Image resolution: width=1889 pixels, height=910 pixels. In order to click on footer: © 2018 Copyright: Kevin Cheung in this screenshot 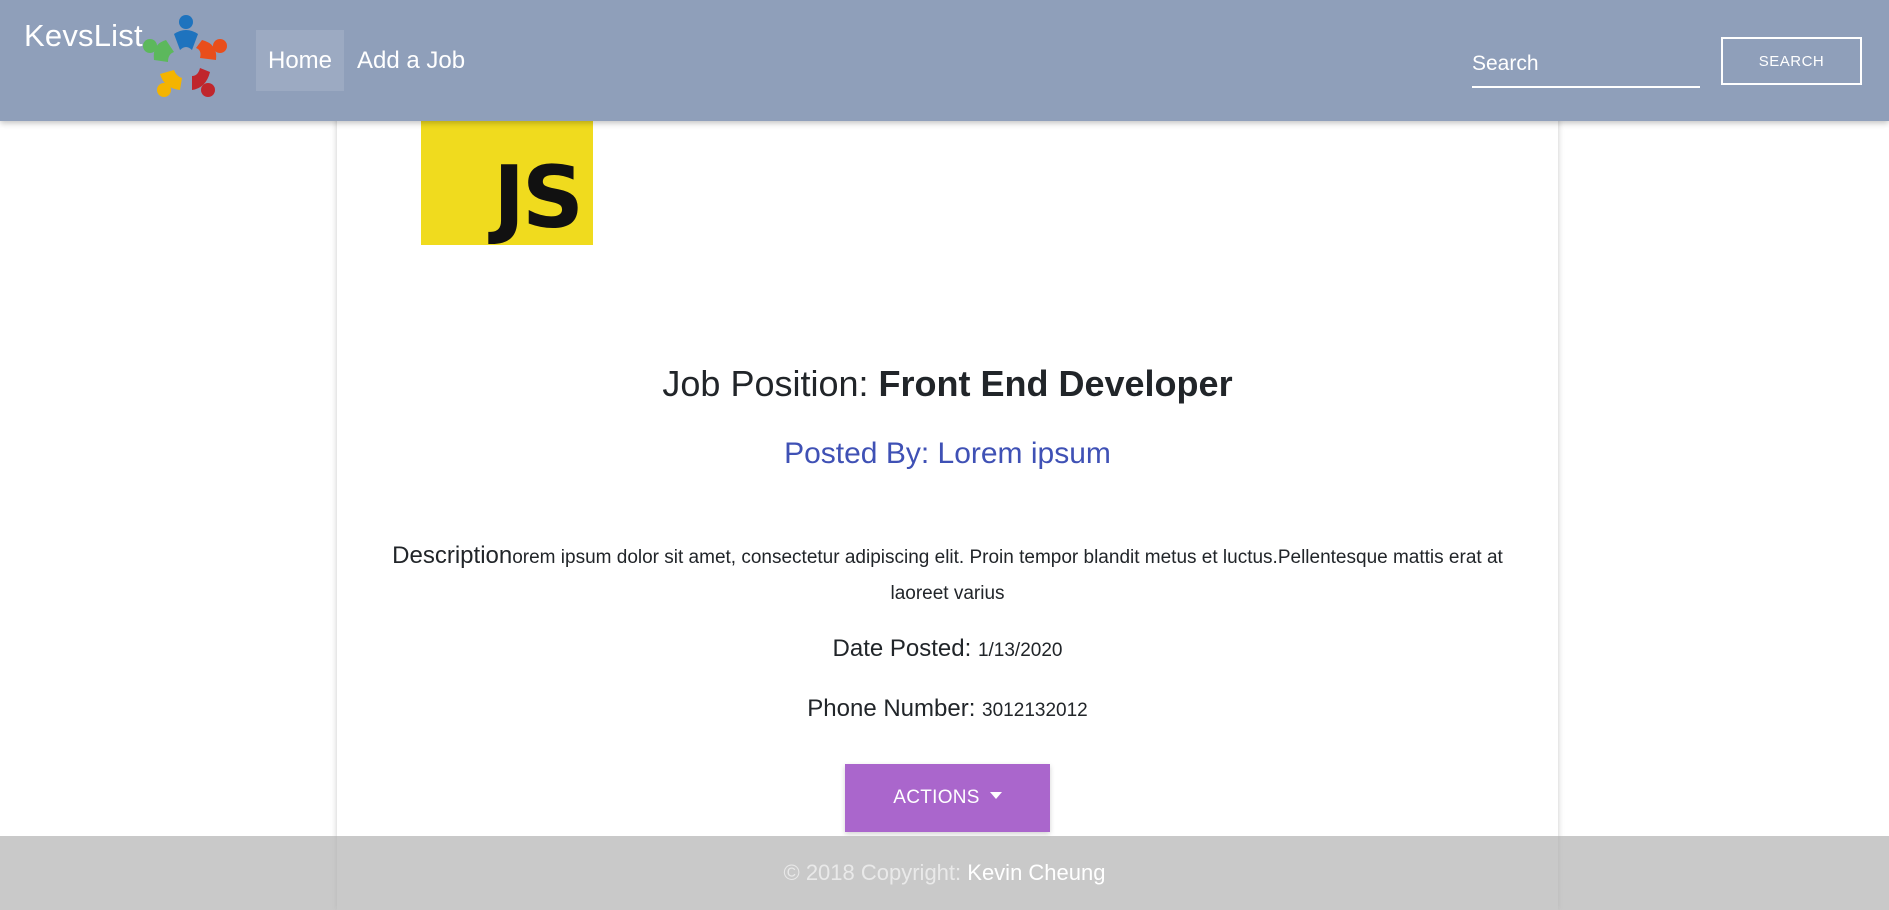, I will do `click(944, 873)`.